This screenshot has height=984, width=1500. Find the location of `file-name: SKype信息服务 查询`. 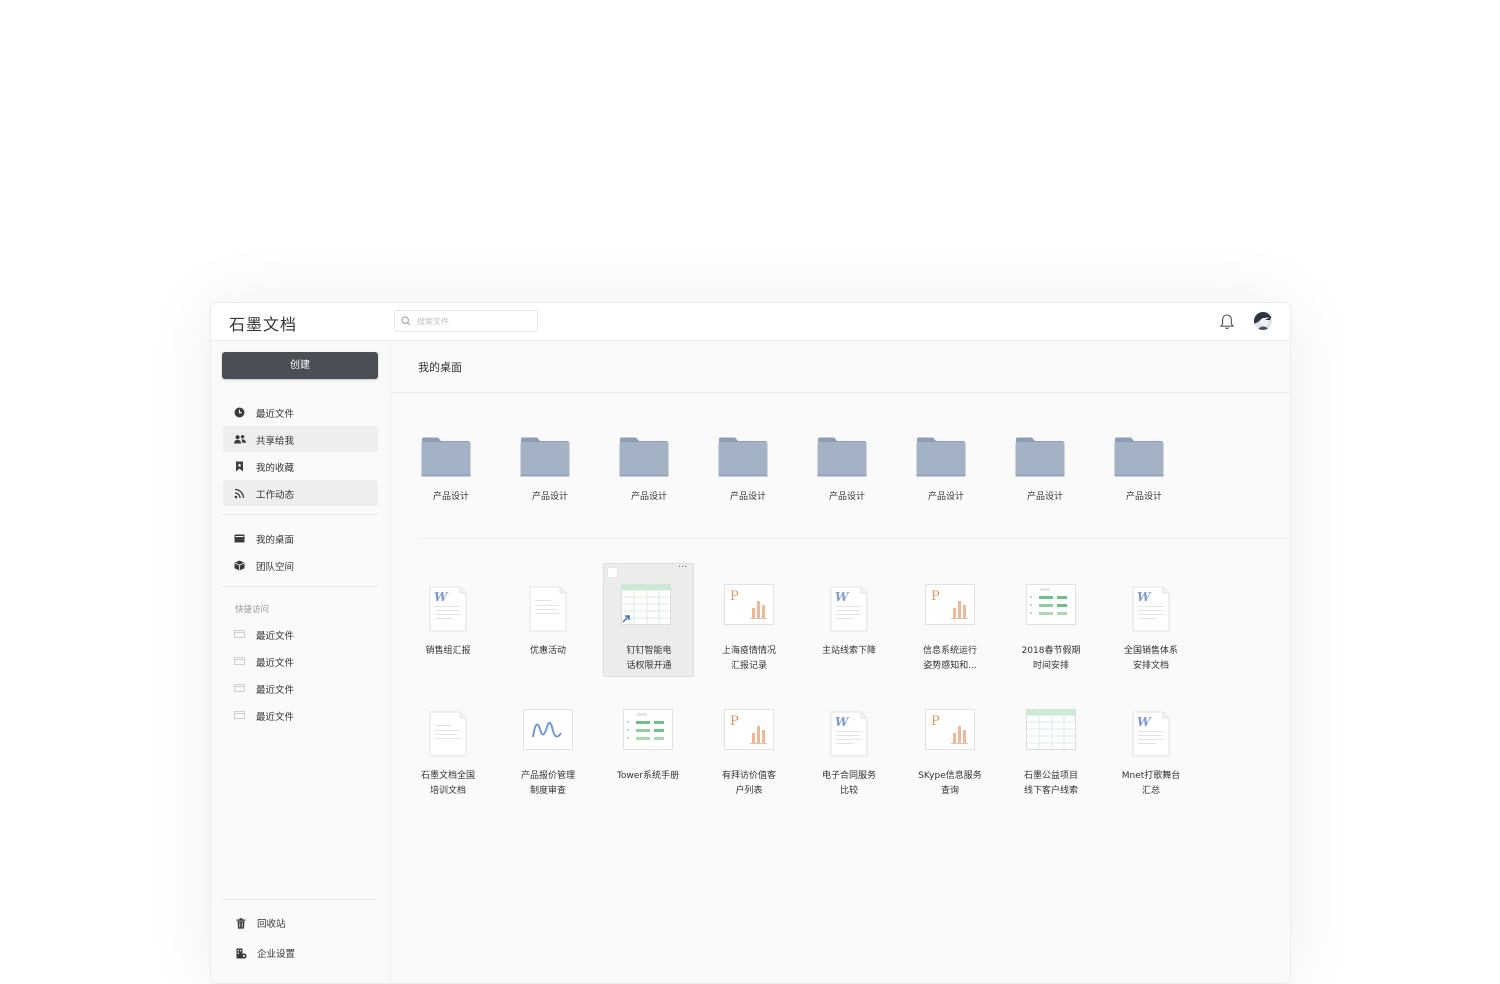

file-name: SKype信息服务 查询 is located at coordinates (950, 783).